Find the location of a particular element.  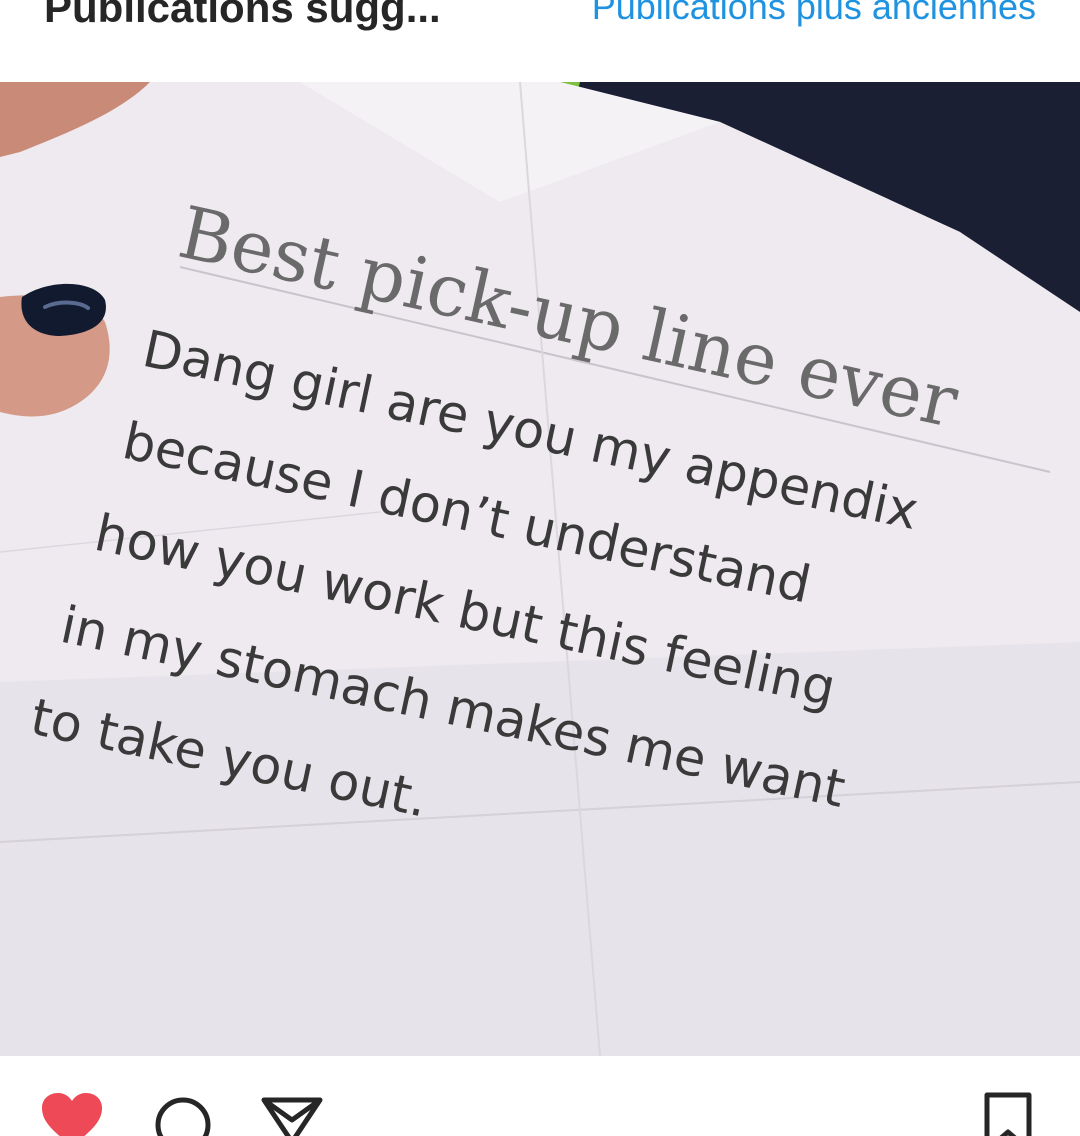

comment-icon is located at coordinates (183, 1115).